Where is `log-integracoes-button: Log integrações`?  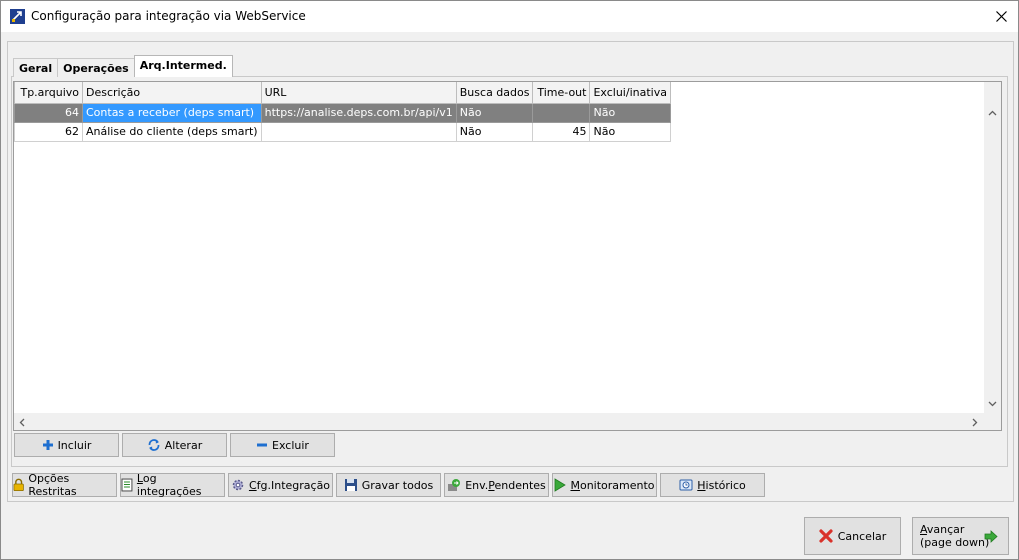 log-integracoes-button: Log integrações is located at coordinates (172, 485).